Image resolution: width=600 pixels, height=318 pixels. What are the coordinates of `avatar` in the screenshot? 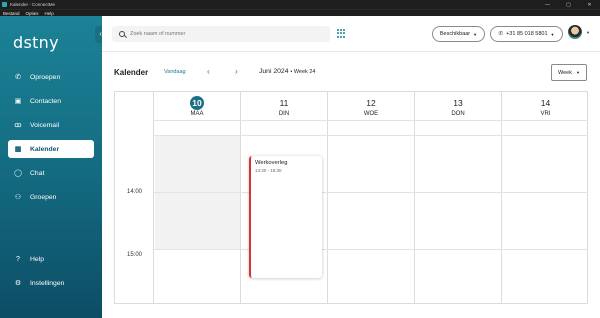 It's located at (575, 32).